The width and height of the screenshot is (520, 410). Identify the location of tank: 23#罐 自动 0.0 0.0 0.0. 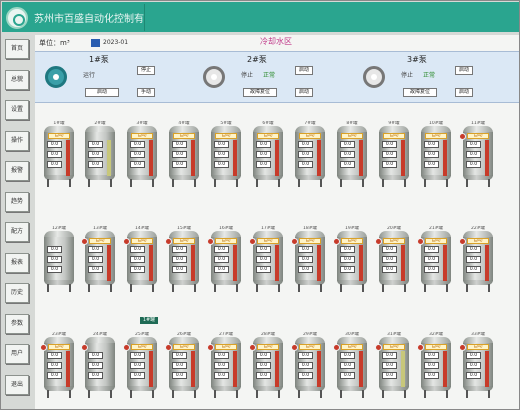
(57, 365).